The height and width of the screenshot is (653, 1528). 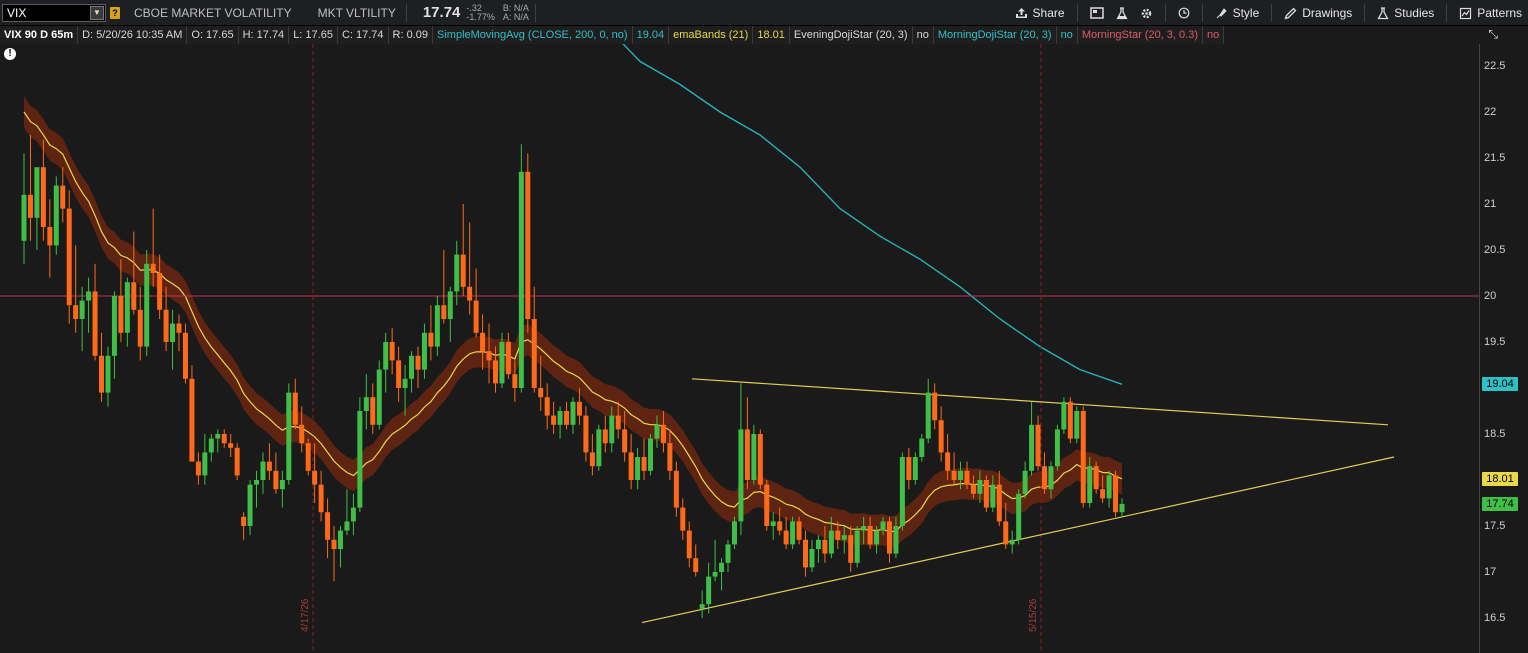 I want to click on study-ema-label: emaBands (21), so click(x=711, y=35).